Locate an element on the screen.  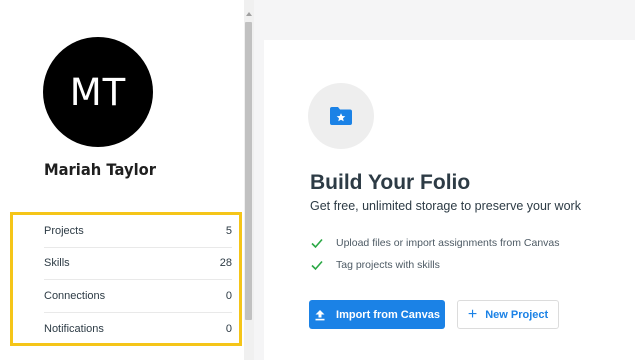
folder-star-icon-graphic is located at coordinates (341, 116).